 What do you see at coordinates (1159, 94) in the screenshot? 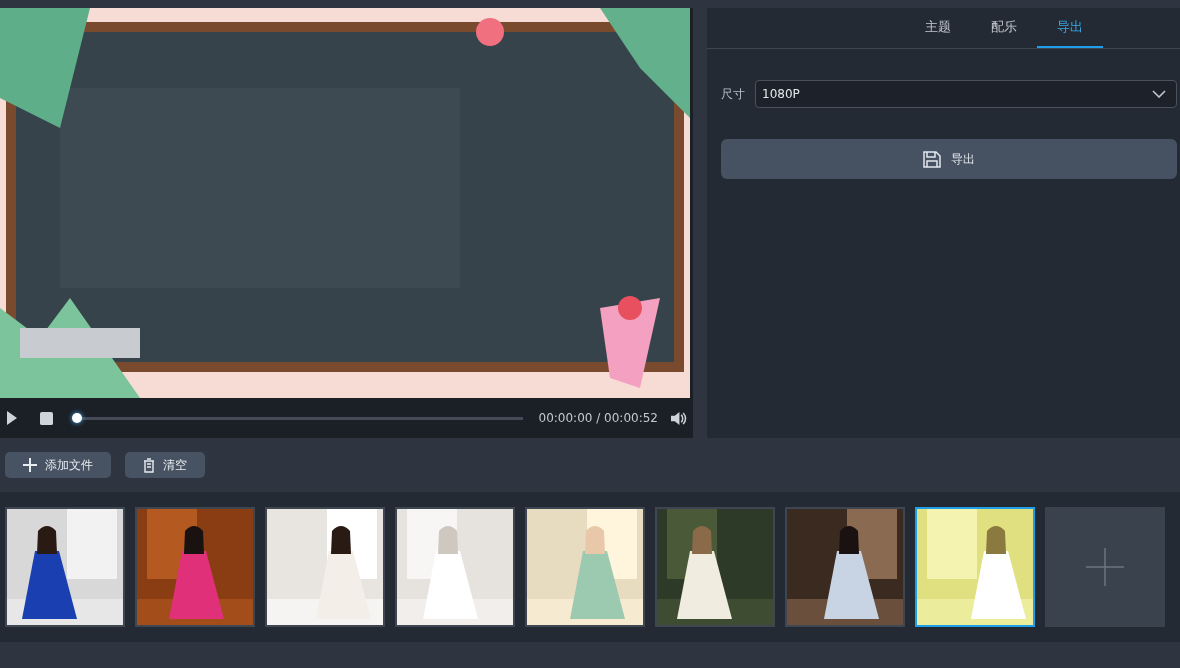
I see `chevron-down-icon` at bounding box center [1159, 94].